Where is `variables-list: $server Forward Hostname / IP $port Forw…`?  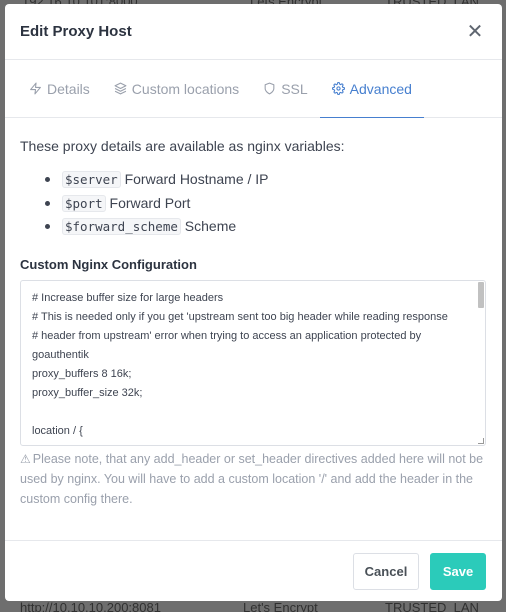
variables-list: $server Forward Hostname / IP $port Forw… is located at coordinates (266, 203).